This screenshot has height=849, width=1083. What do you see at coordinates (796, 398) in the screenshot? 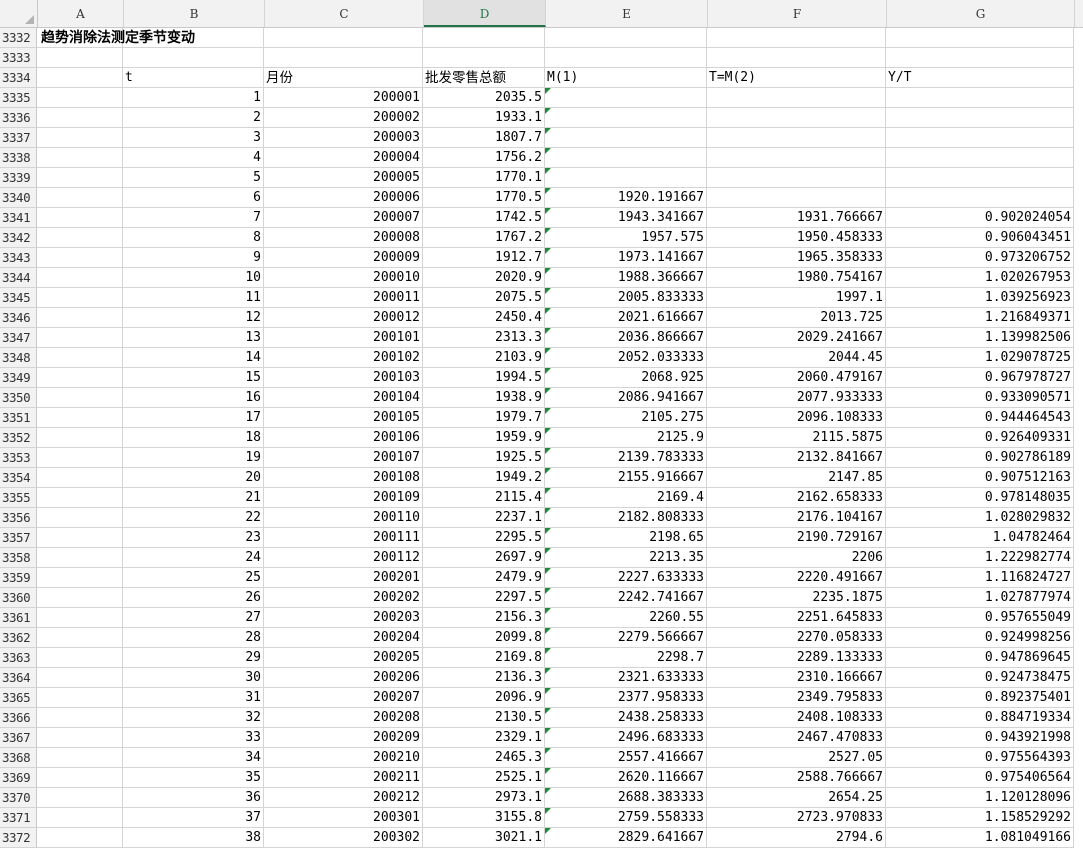
I see `cell-t-m2: 2077.933333` at bounding box center [796, 398].